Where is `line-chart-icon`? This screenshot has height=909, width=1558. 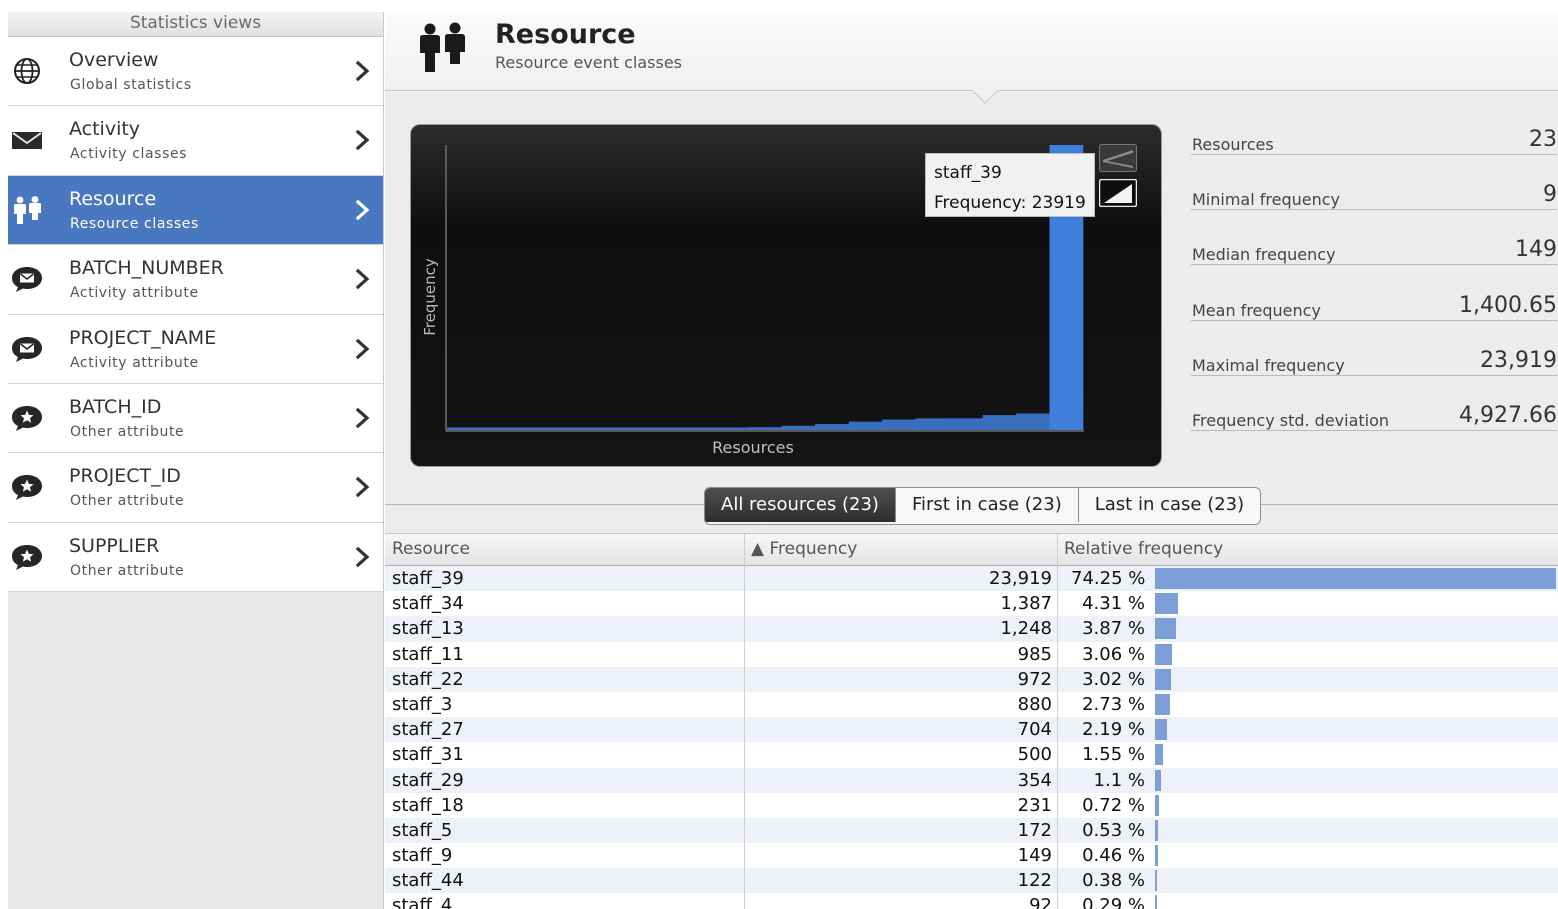 line-chart-icon is located at coordinates (1118, 158).